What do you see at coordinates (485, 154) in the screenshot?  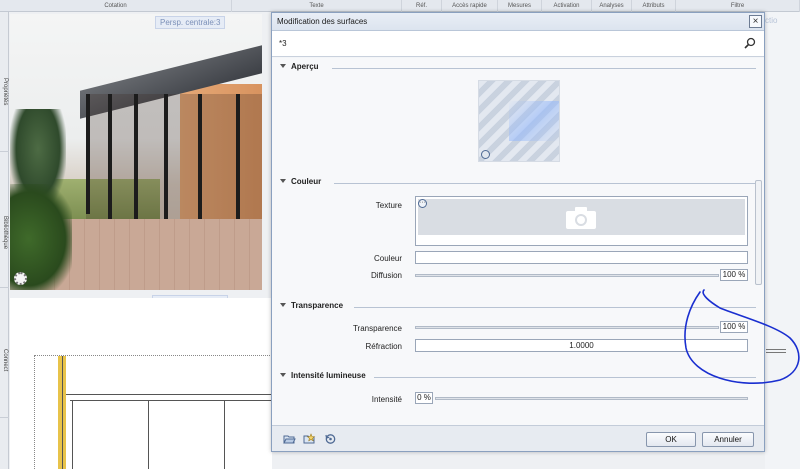 I see `preview-badge-icon` at bounding box center [485, 154].